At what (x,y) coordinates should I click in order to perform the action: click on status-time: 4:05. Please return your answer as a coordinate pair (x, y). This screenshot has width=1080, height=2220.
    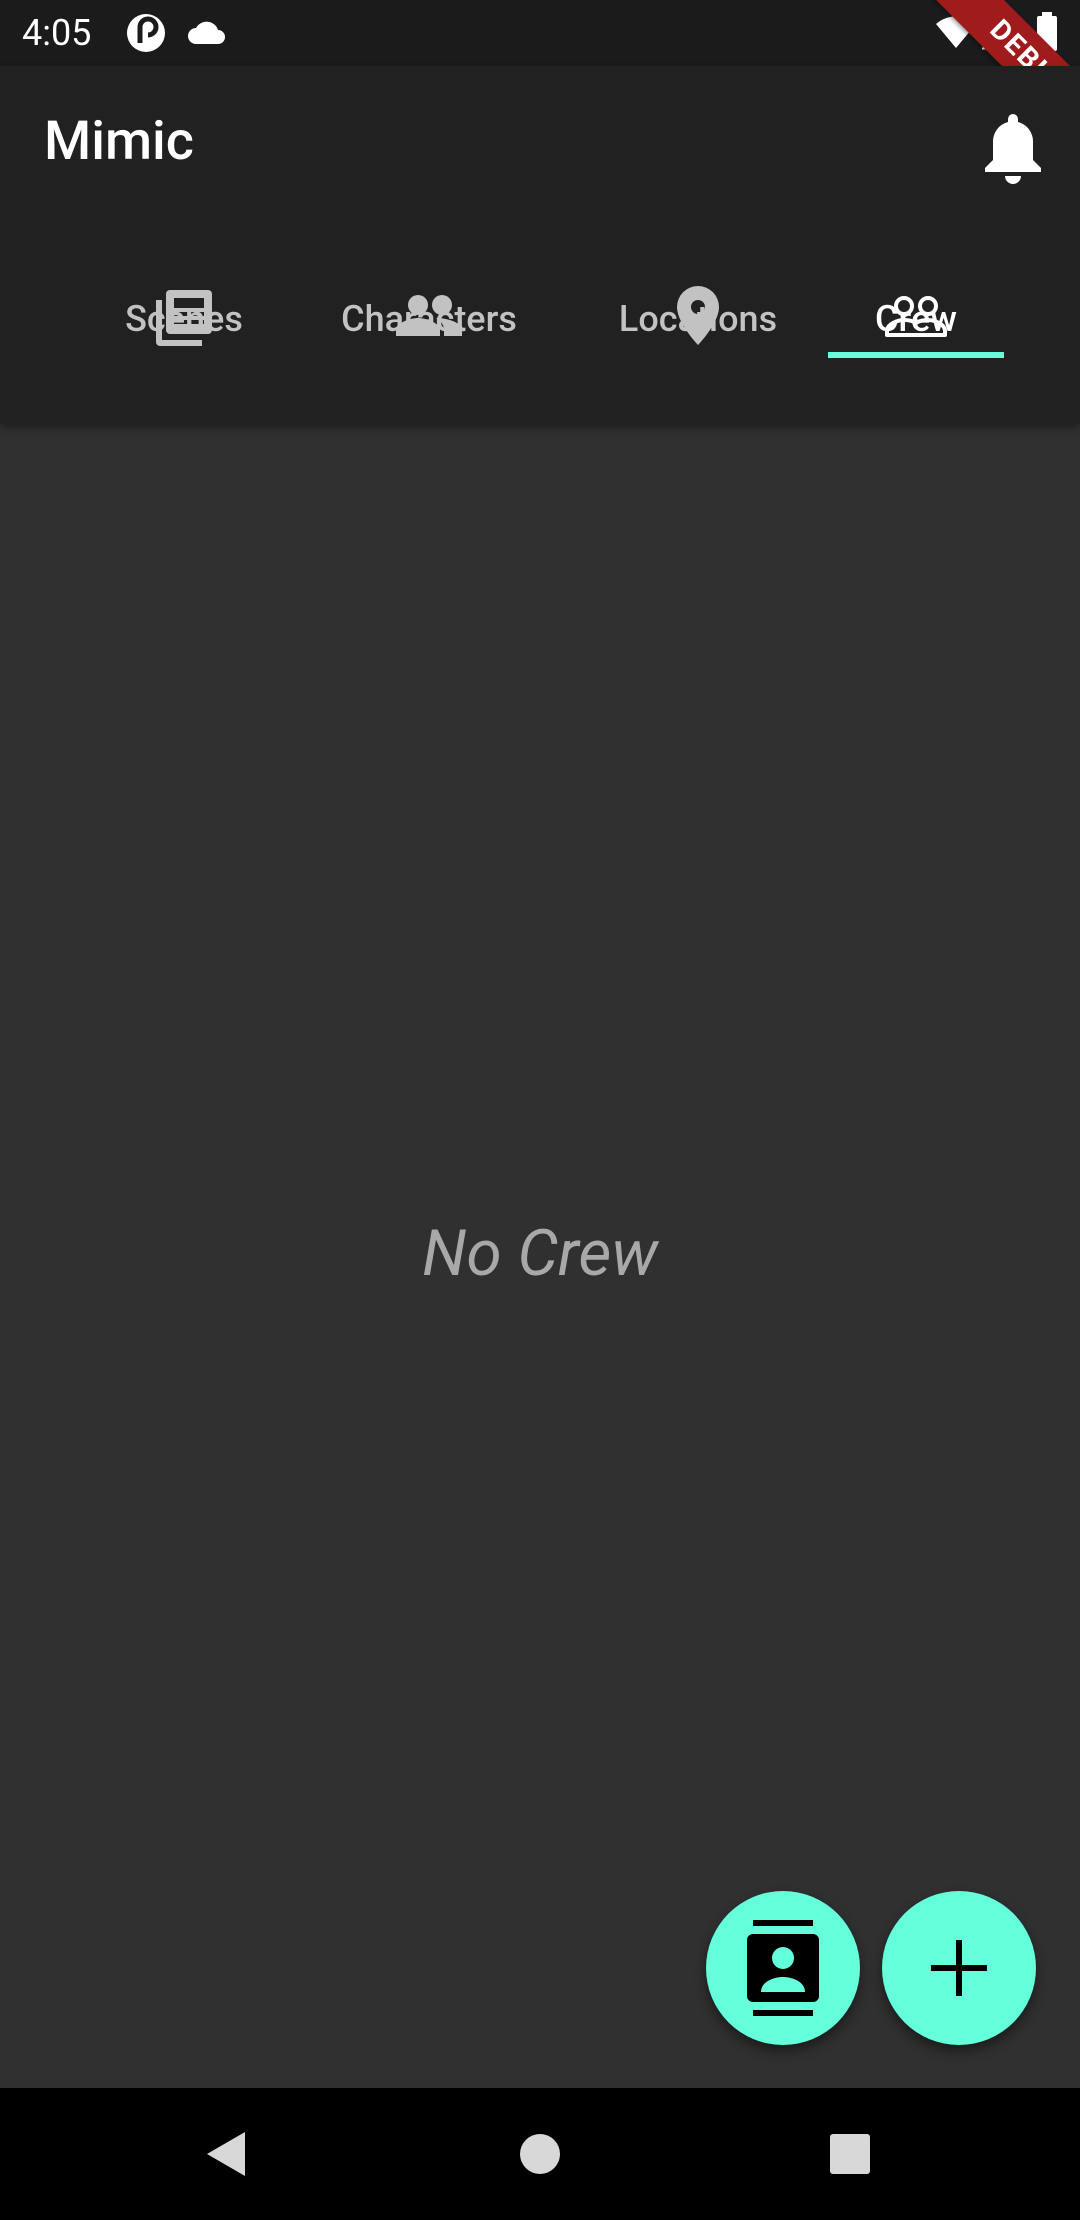
    Looking at the image, I should click on (57, 33).